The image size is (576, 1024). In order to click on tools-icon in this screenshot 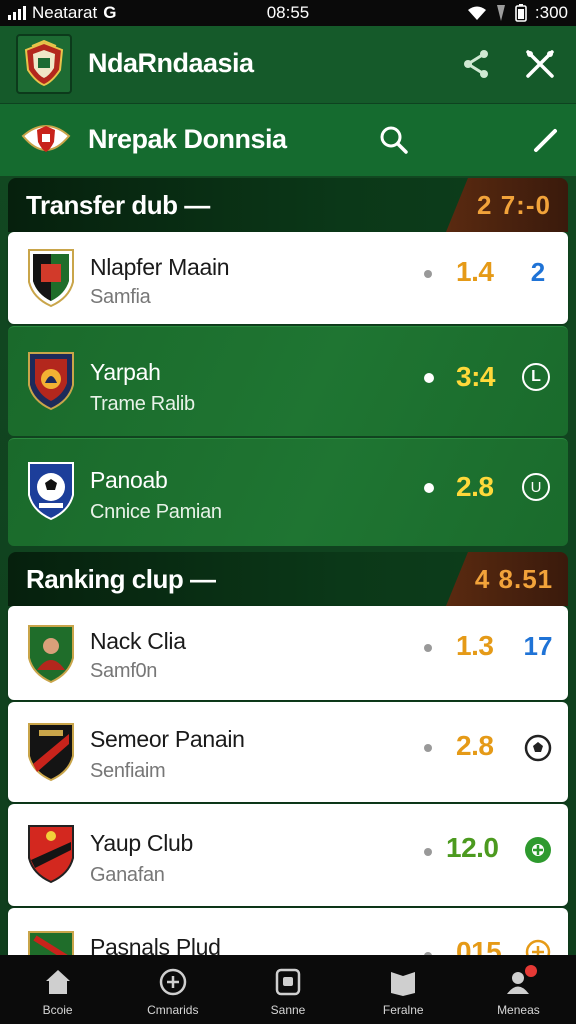, I will do `click(540, 64)`.